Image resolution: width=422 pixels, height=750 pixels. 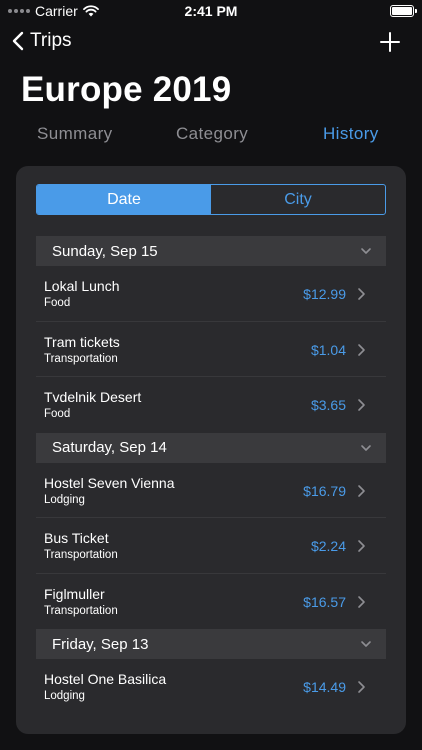 What do you see at coordinates (109, 482) in the screenshot?
I see `expense-title: Hostel Seven Vienna` at bounding box center [109, 482].